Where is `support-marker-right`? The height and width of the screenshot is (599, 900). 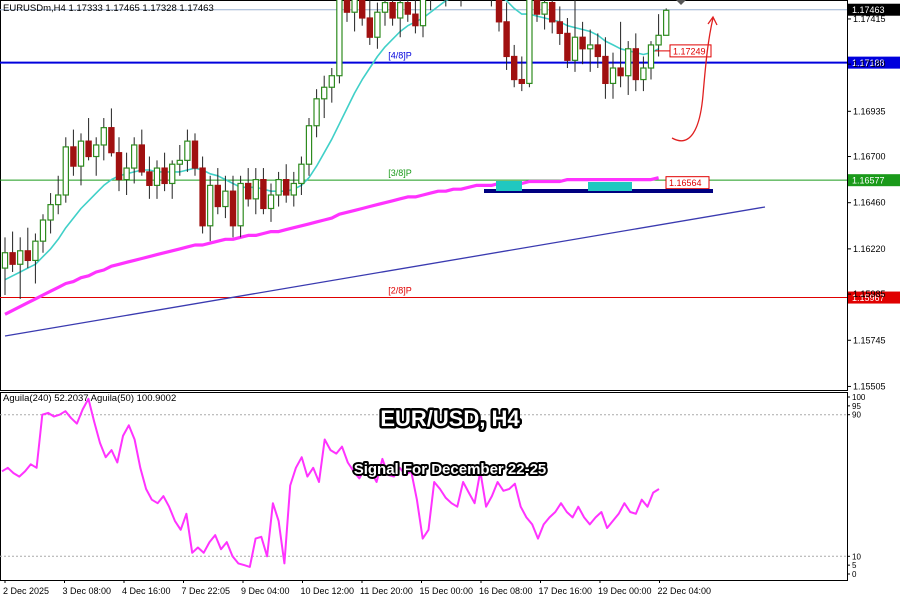 support-marker-right is located at coordinates (610, 186).